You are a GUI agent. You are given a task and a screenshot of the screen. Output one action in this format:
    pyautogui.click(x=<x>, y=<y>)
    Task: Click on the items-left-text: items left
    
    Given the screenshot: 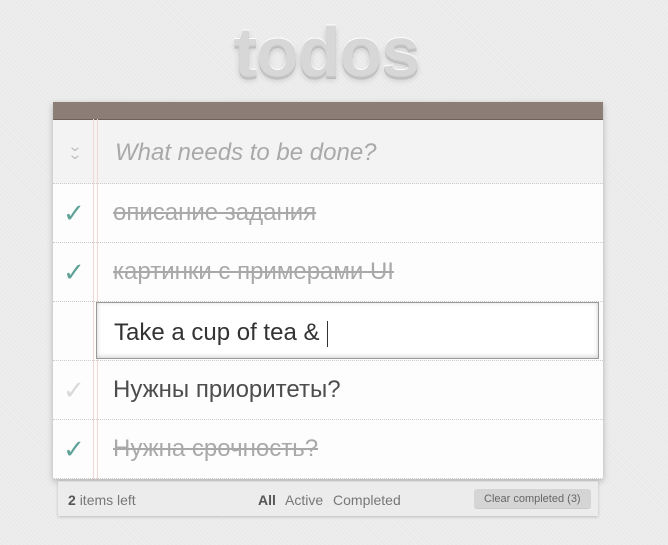 What is the action you would take?
    pyautogui.click(x=107, y=500)
    